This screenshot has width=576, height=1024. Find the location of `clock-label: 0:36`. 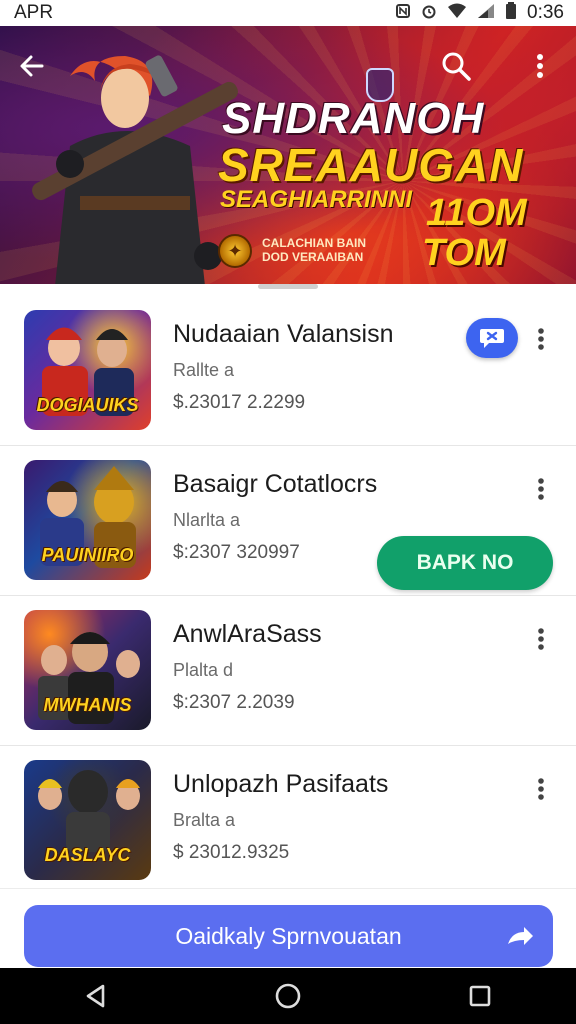

clock-label: 0:36 is located at coordinates (545, 12).